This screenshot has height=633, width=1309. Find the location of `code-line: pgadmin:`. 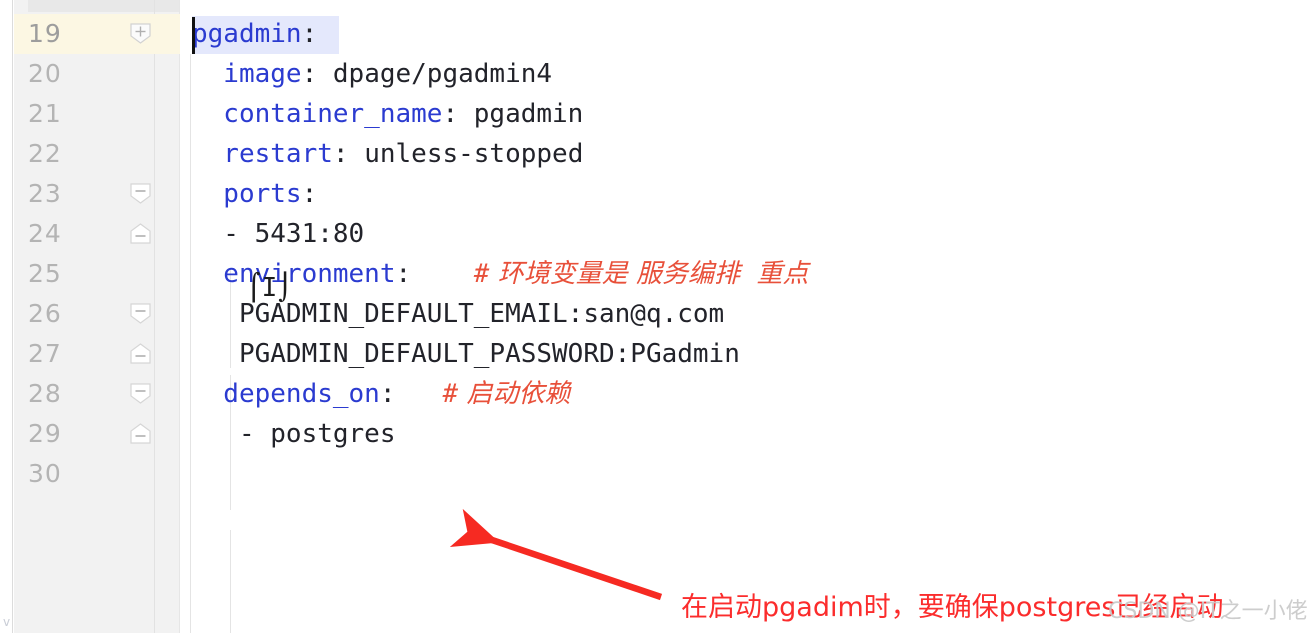

code-line: pgadmin: is located at coordinates (254, 34).